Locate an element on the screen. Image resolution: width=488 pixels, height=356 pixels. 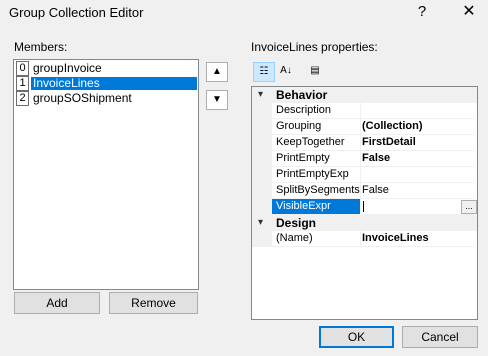
text-cursor is located at coordinates (363, 206).